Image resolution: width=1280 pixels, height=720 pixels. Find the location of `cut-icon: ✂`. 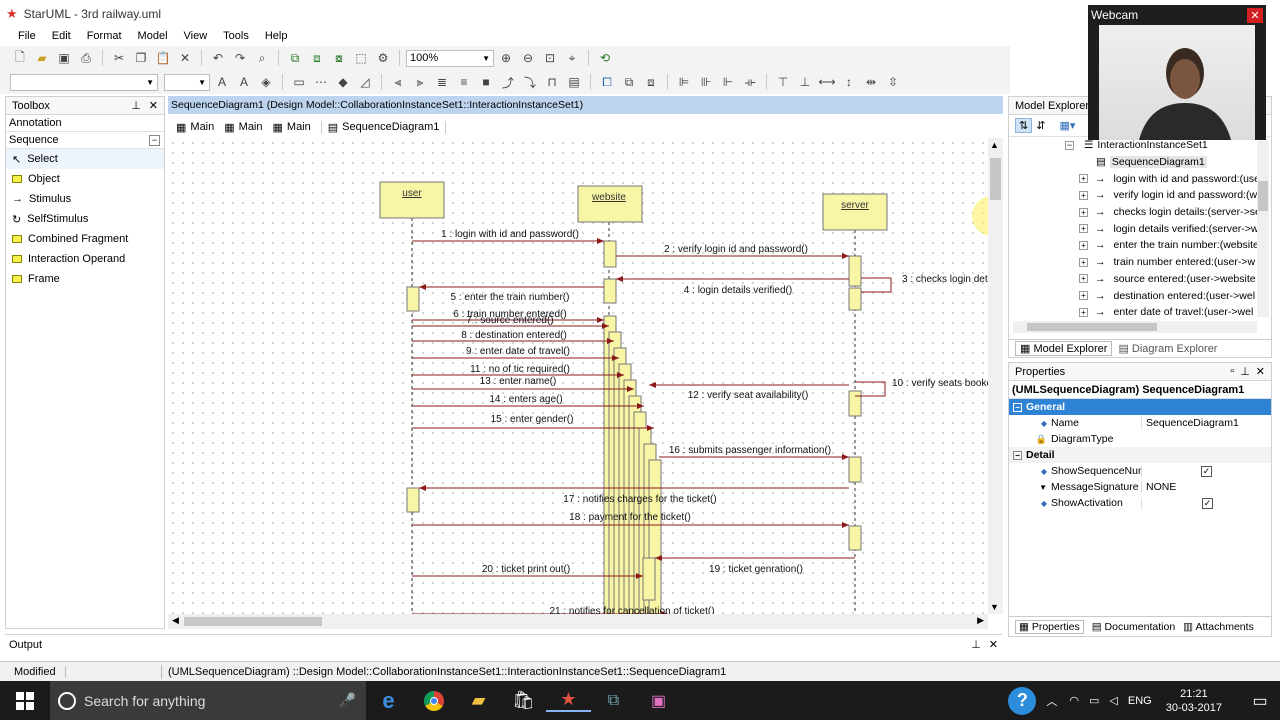

cut-icon: ✂ is located at coordinates (119, 58).